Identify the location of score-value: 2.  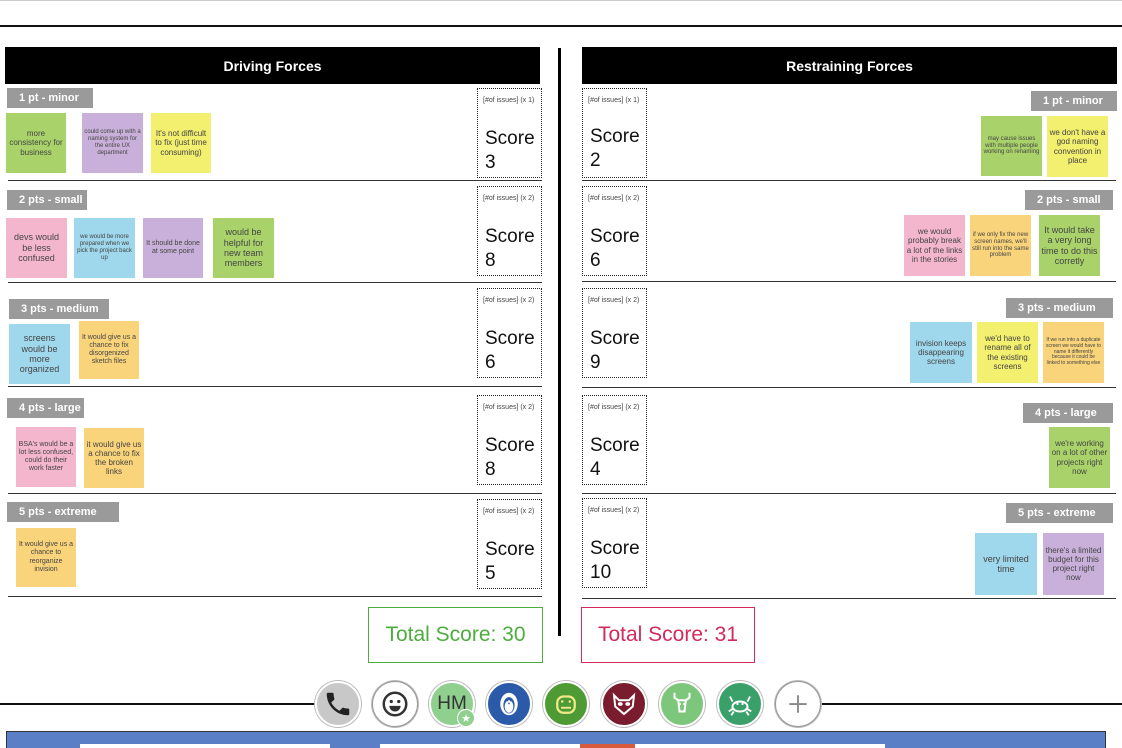
(595, 160).